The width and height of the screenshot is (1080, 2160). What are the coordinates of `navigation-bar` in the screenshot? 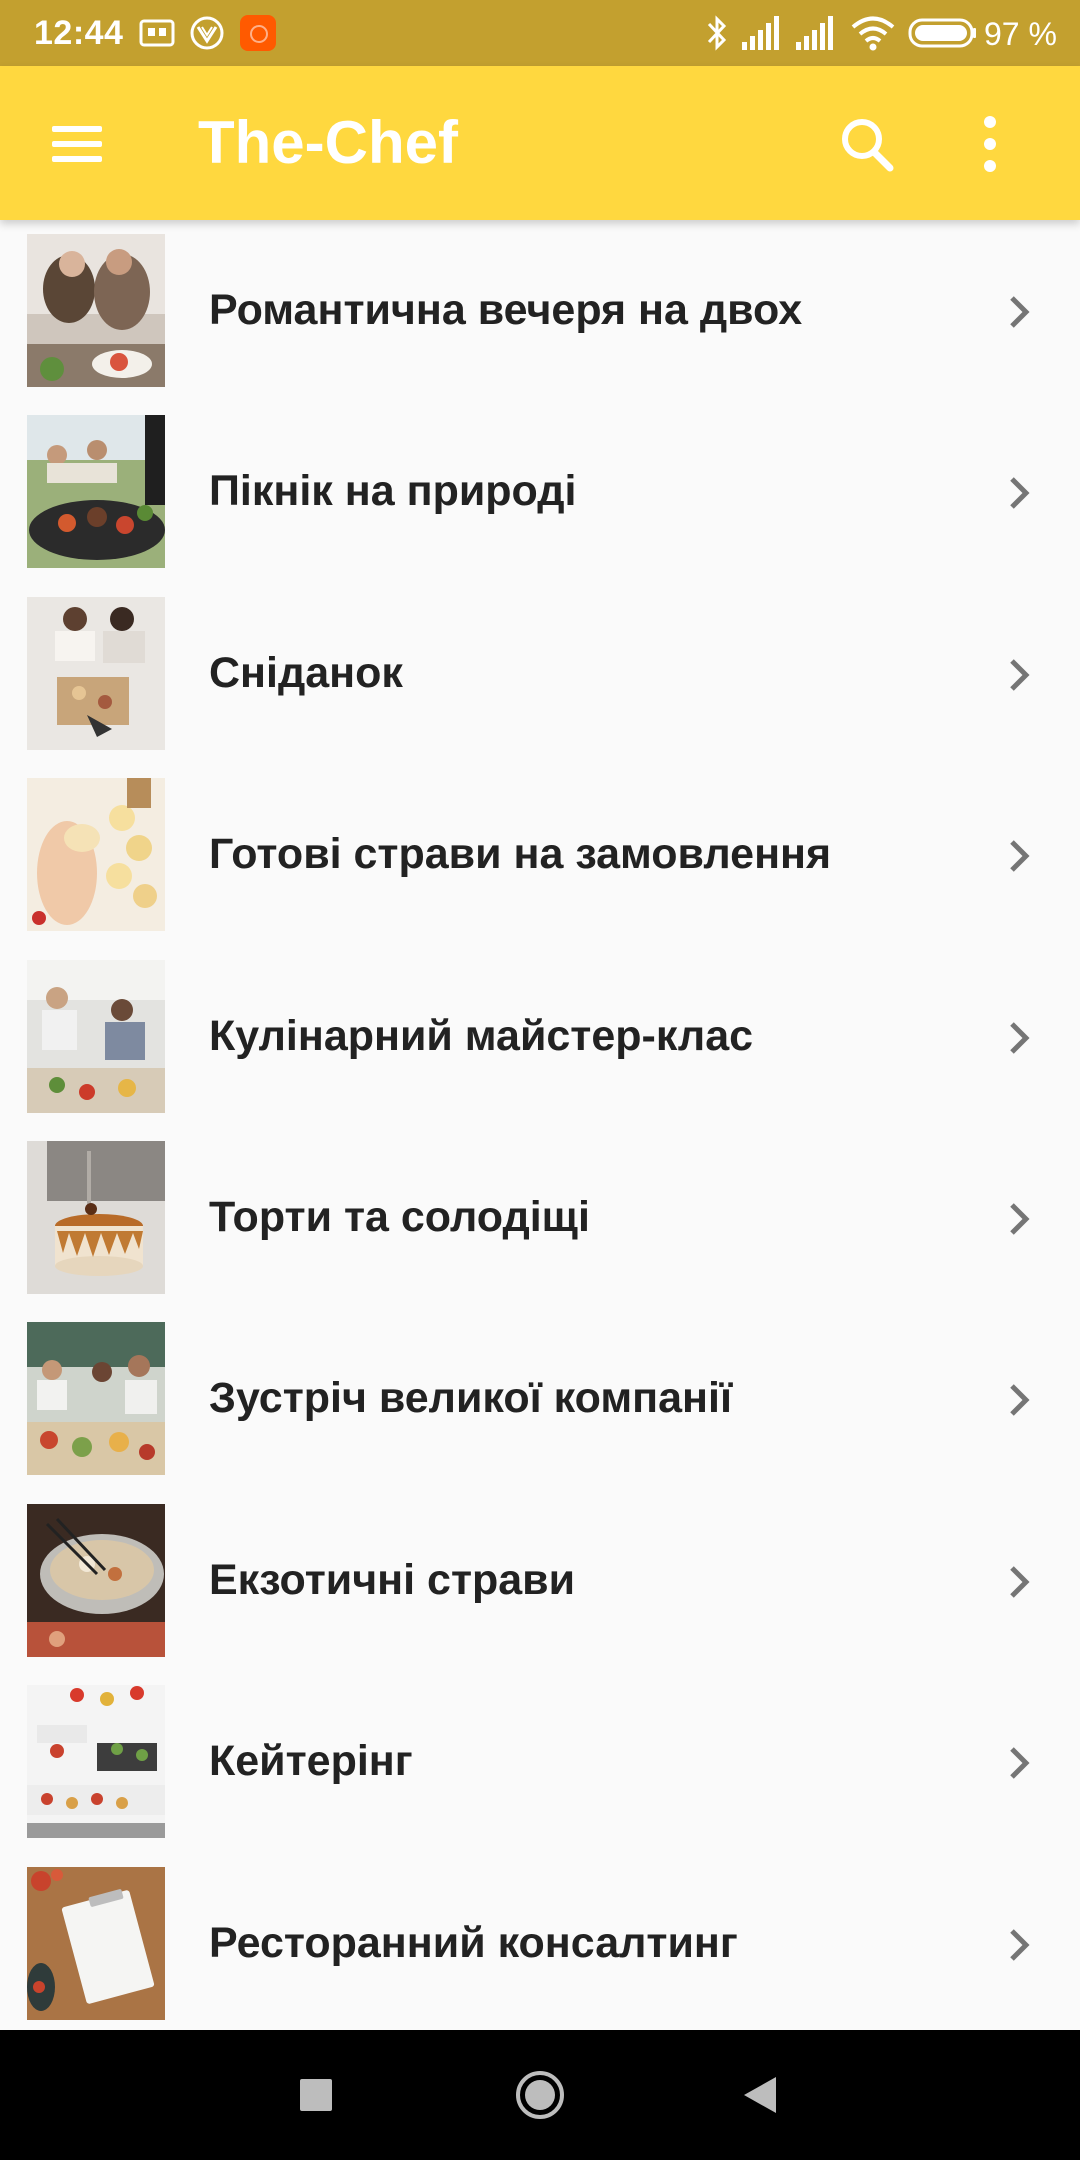 It's located at (540, 2095).